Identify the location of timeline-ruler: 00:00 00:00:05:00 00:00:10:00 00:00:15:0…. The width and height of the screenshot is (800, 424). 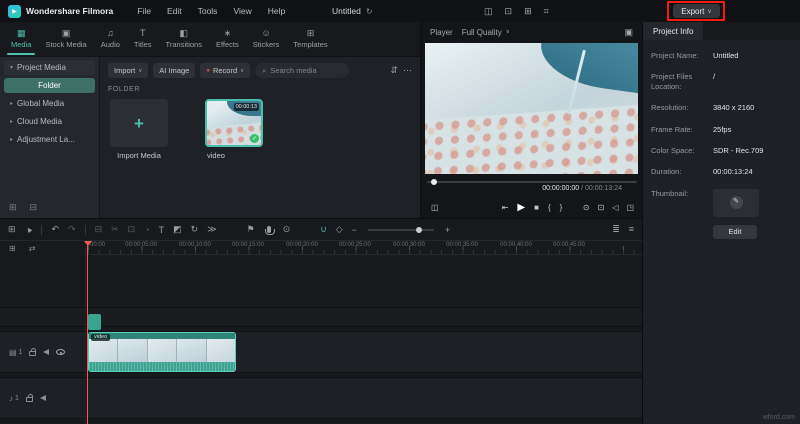
(364, 248).